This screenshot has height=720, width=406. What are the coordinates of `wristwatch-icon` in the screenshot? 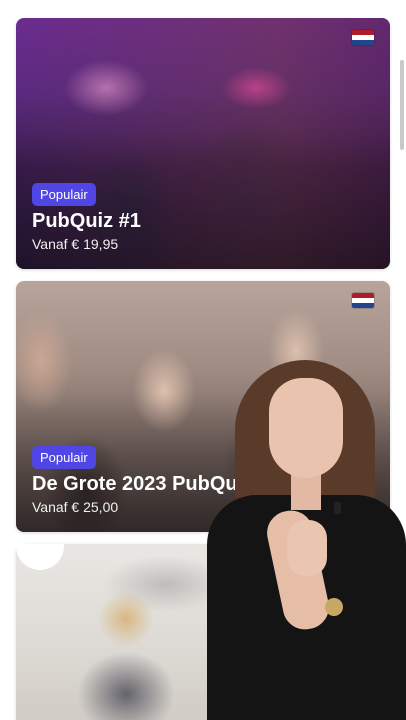 It's located at (334, 607).